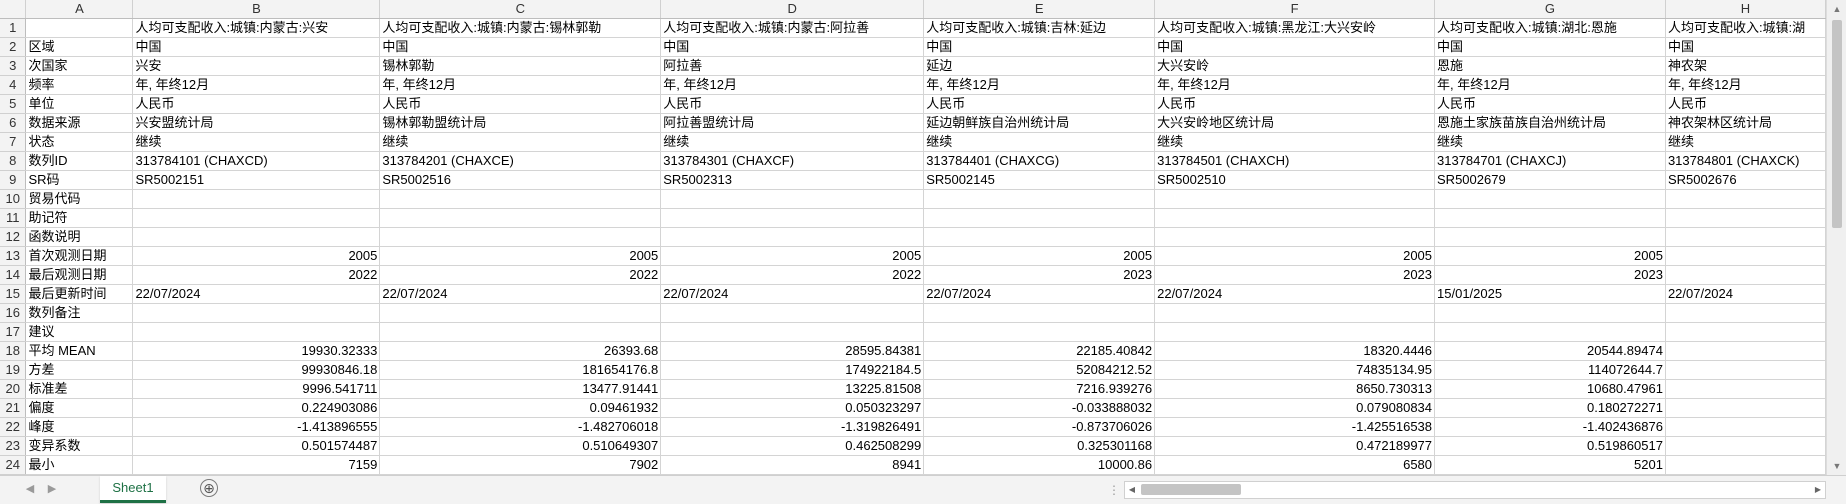 This screenshot has width=1846, height=504. Describe the element at coordinates (1745, 180) in the screenshot. I see `cell: SR5002676` at that location.